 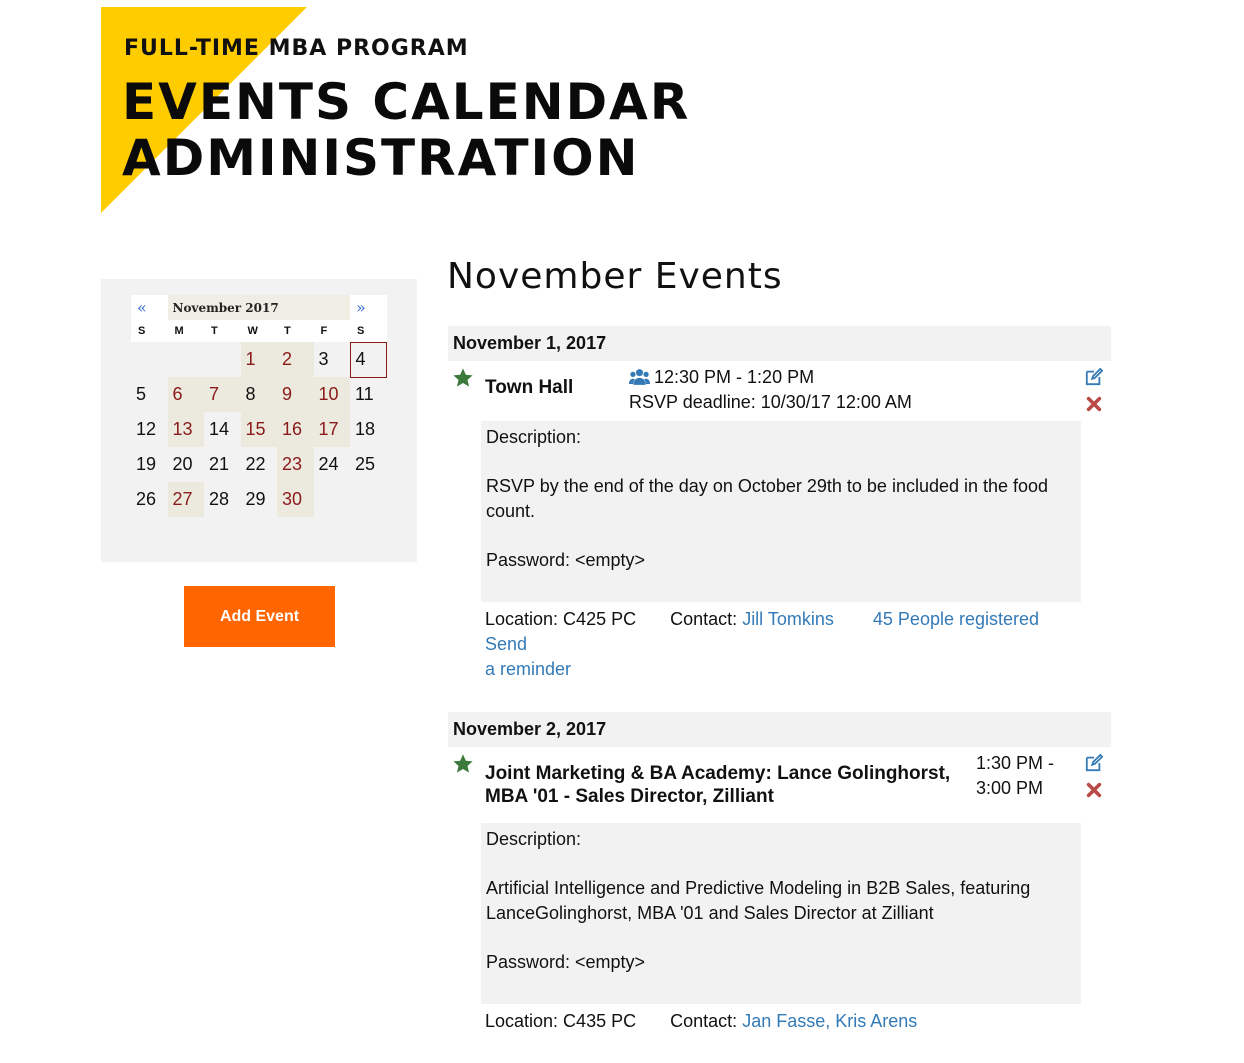 What do you see at coordinates (323, 359) in the screenshot?
I see `calendar-day: 3` at bounding box center [323, 359].